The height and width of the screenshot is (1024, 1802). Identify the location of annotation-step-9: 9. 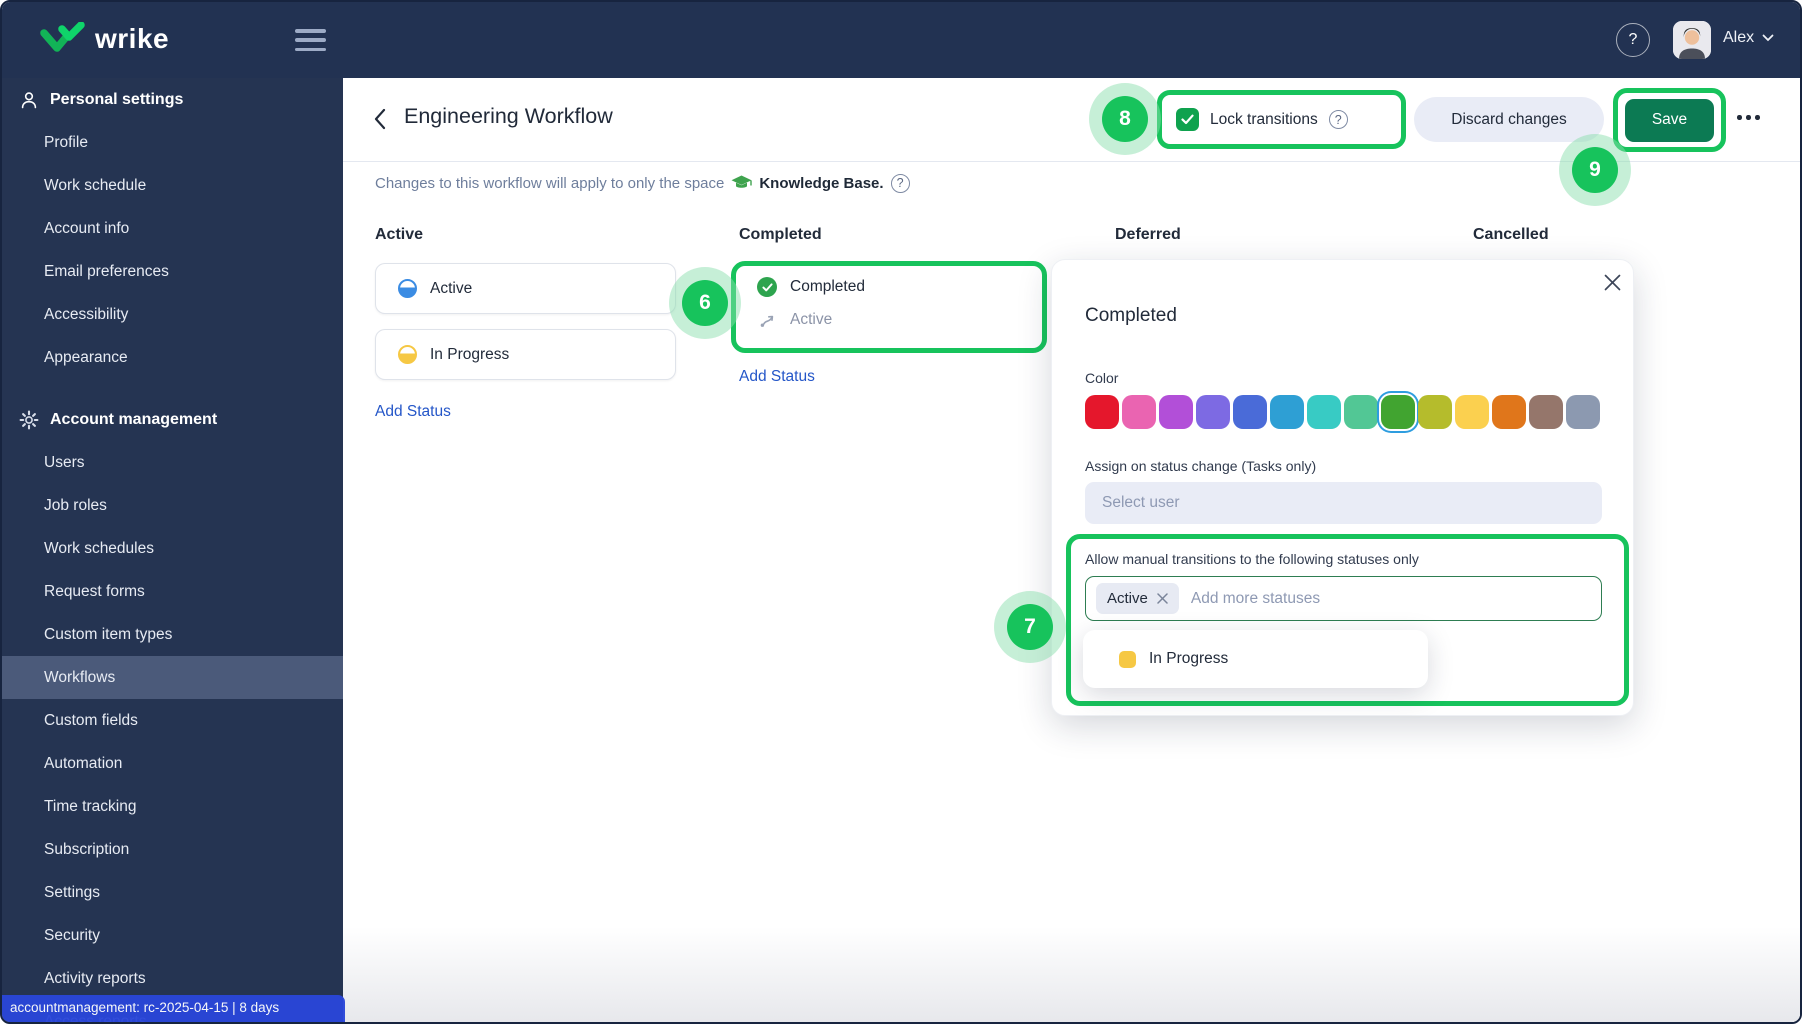
(1595, 170).